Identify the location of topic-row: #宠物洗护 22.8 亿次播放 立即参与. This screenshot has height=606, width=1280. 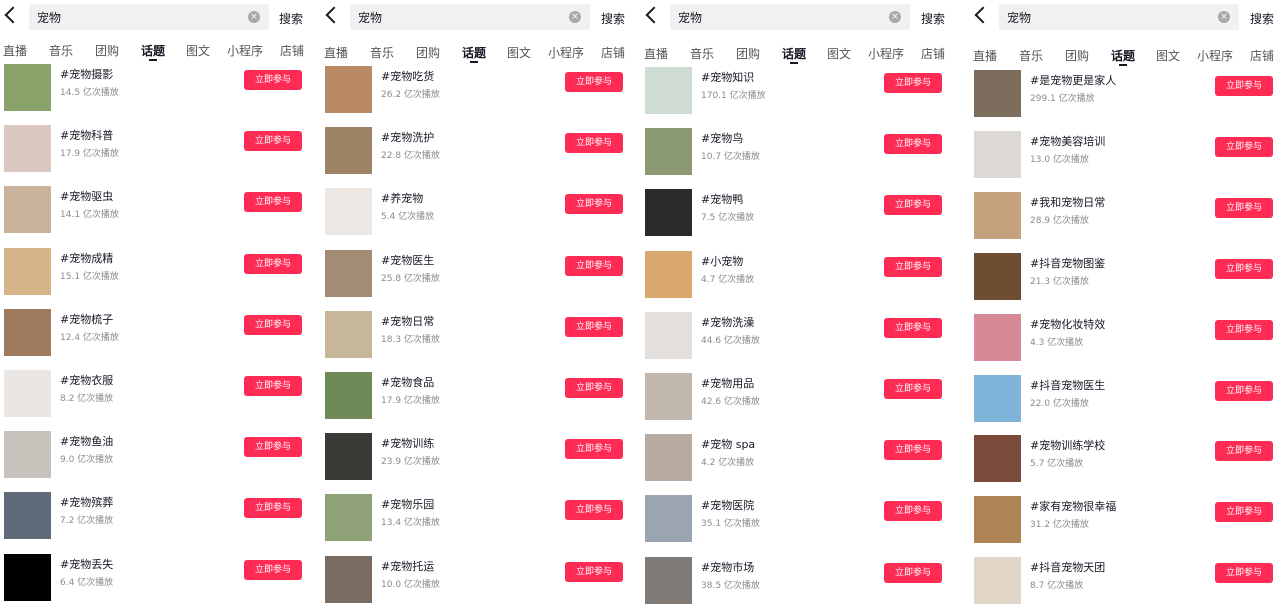
(475, 157).